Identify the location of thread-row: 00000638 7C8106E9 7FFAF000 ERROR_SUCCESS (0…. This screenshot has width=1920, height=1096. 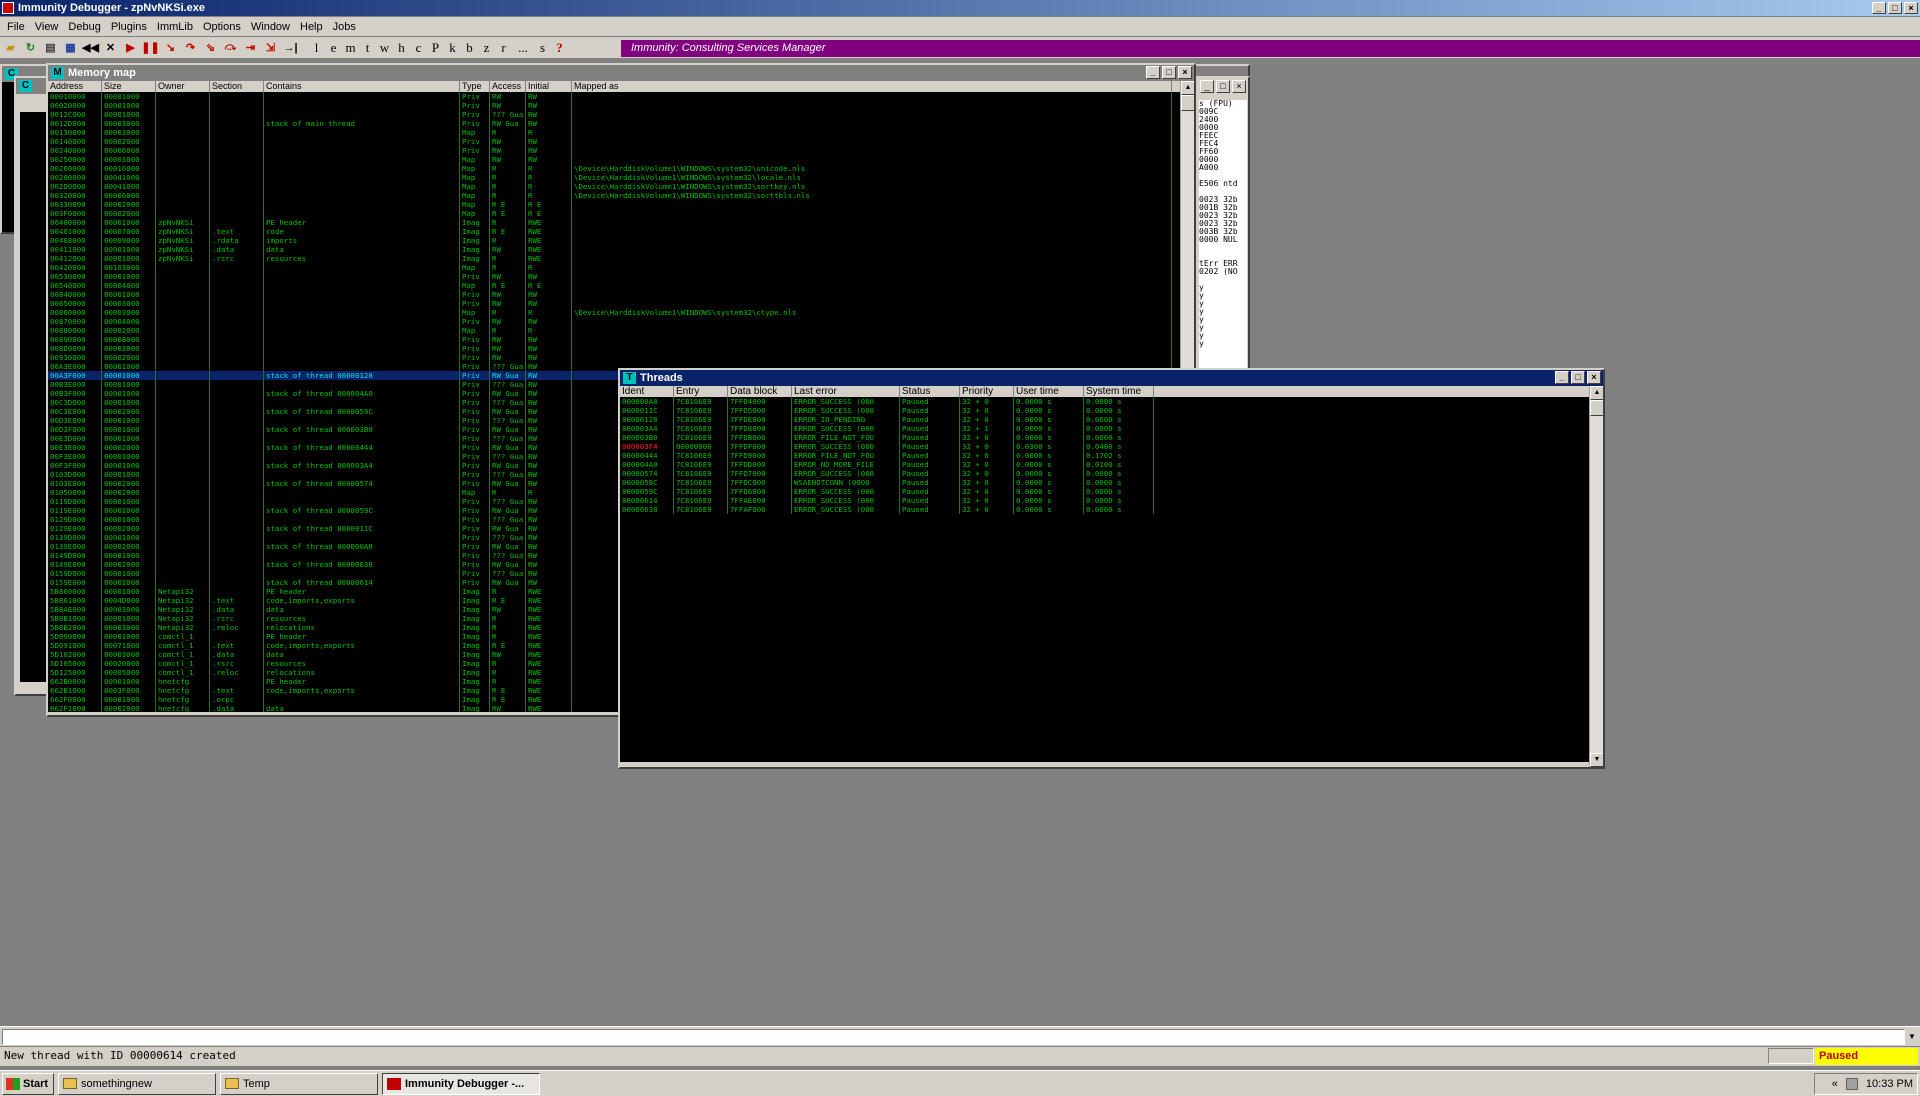
(1104, 509).